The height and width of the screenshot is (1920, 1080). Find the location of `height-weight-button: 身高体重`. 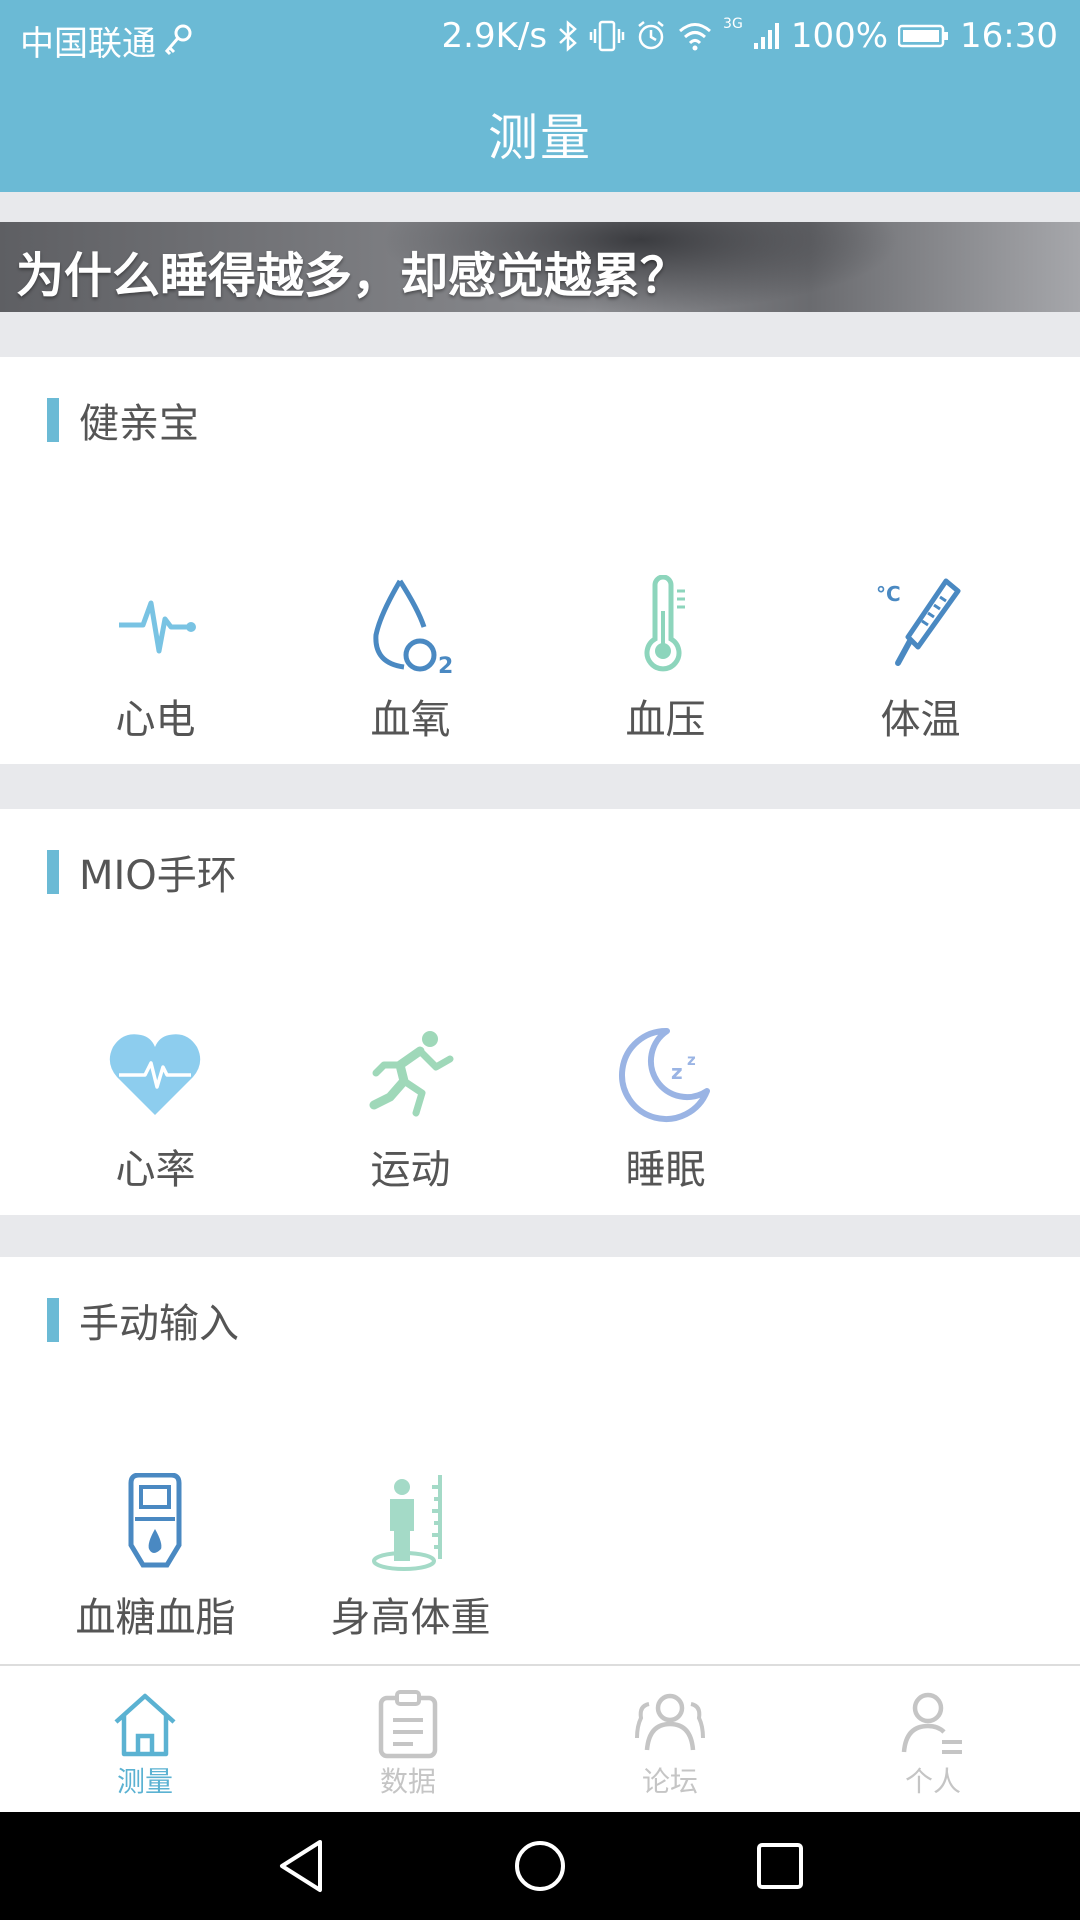

height-weight-button: 身高体重 is located at coordinates (410, 1557).